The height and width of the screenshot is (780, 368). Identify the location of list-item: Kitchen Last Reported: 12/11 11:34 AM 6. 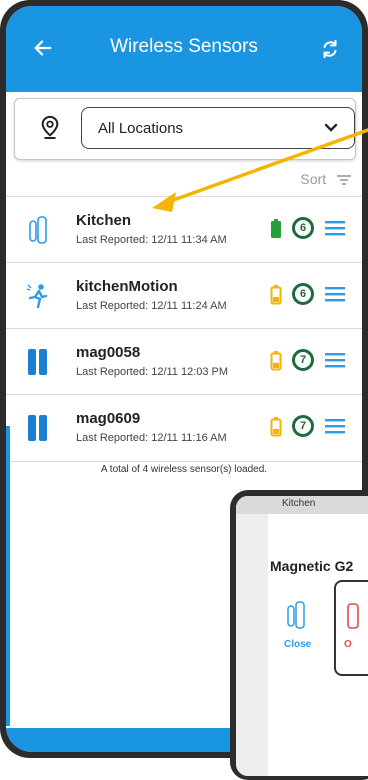
(184, 229).